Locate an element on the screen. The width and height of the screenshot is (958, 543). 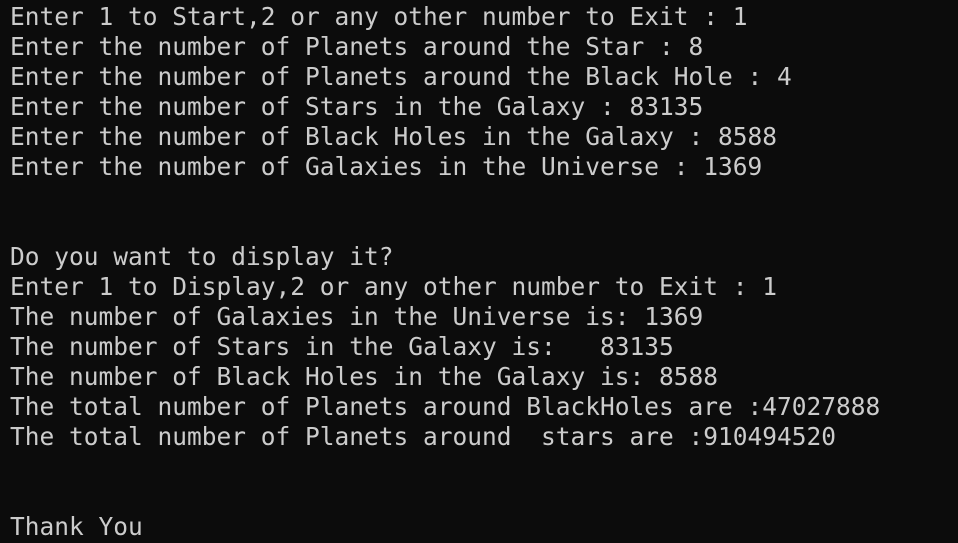
console-line: Do you want to display it? is located at coordinates (202, 256).